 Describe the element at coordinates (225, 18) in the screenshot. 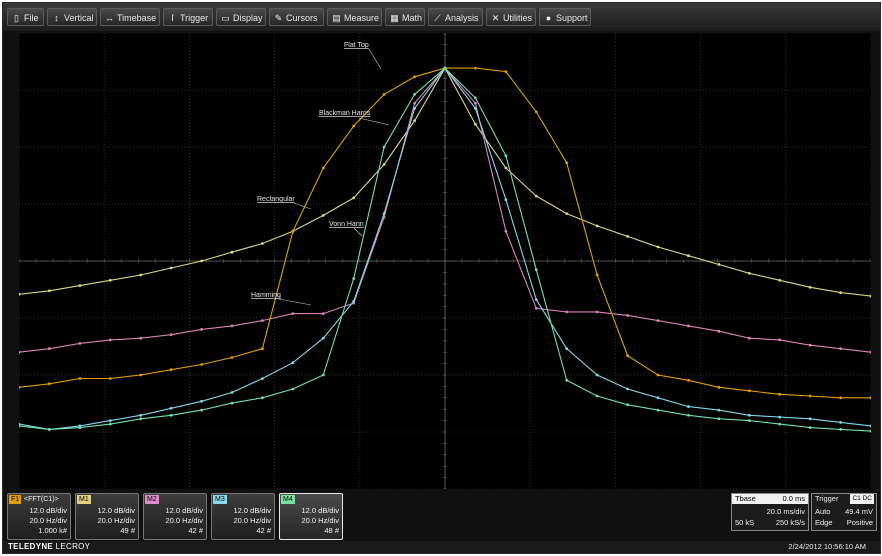

I see `display-icon: ▭` at that location.